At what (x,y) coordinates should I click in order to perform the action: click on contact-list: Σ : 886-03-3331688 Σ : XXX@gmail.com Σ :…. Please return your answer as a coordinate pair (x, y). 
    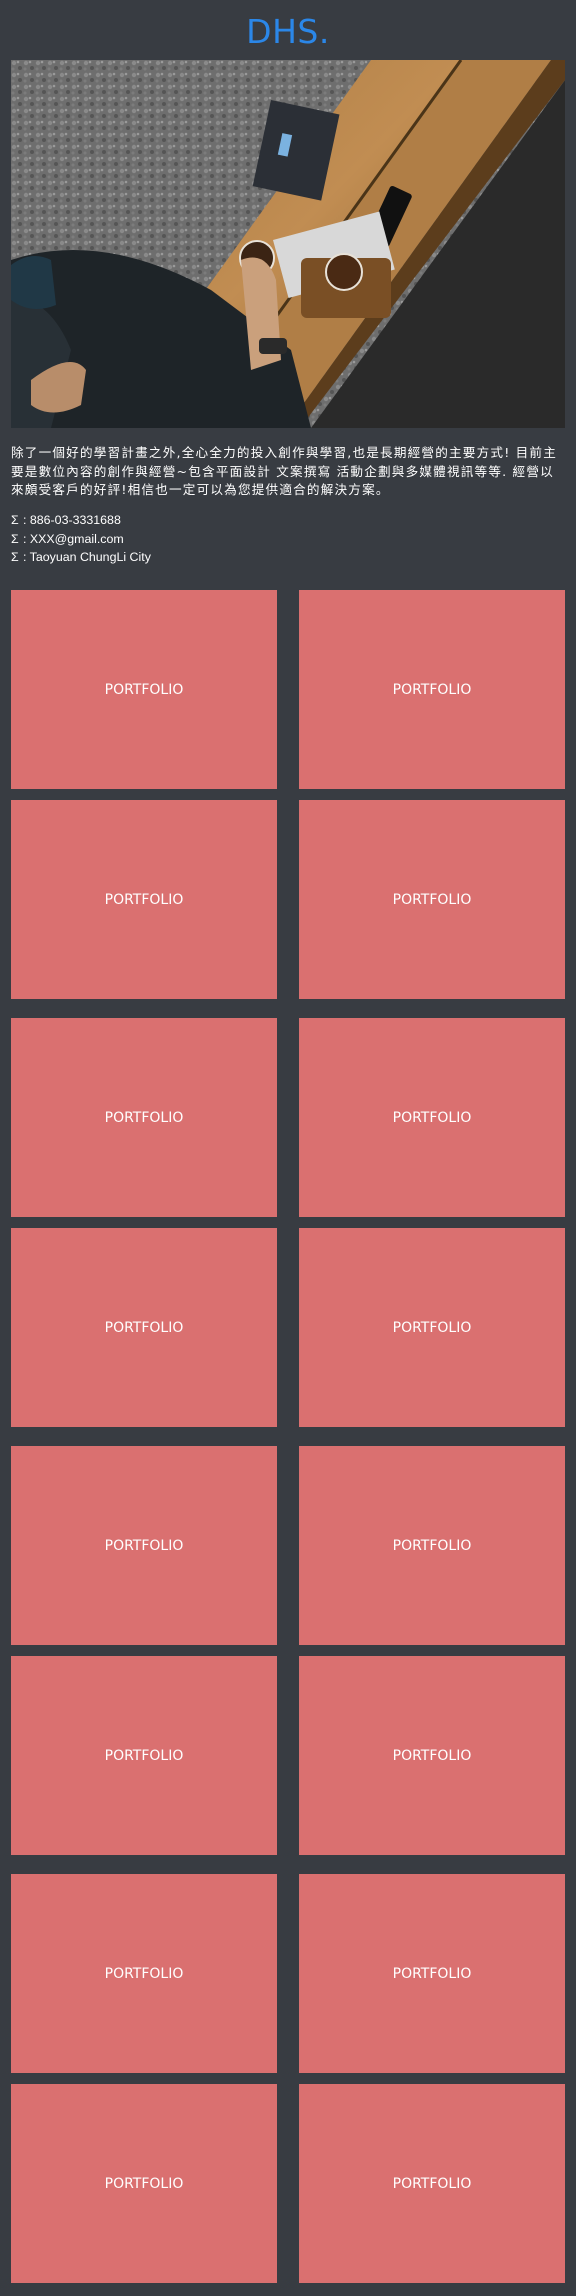
    Looking at the image, I should click on (289, 539).